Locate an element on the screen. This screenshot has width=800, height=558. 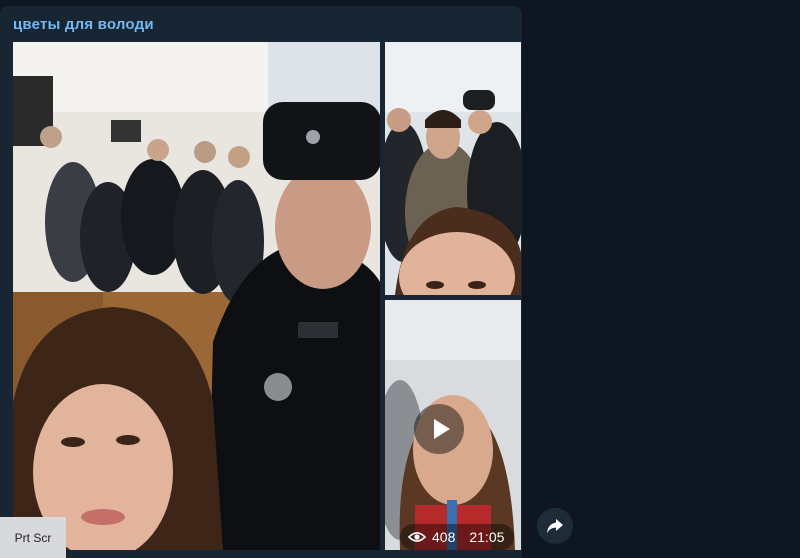
eye-icon is located at coordinates (417, 537).